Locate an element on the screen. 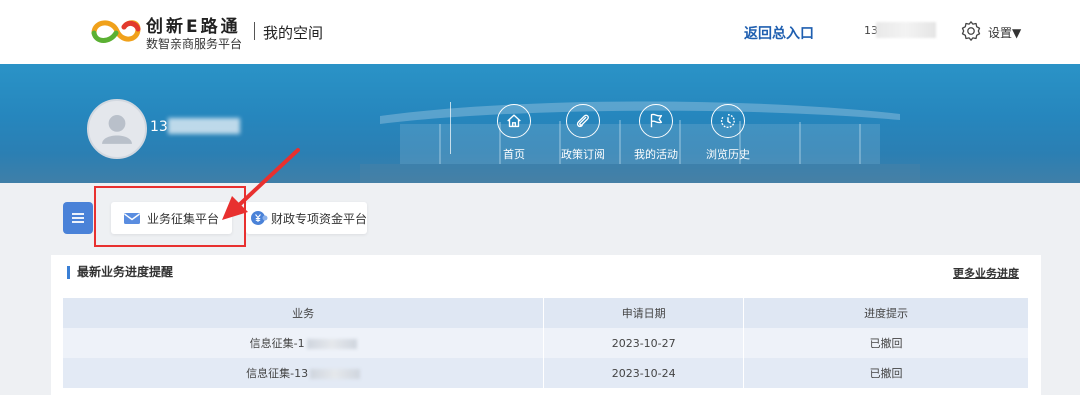 This screenshot has height=395, width=1080. logo-title: 创新E路通 is located at coordinates (193, 27).